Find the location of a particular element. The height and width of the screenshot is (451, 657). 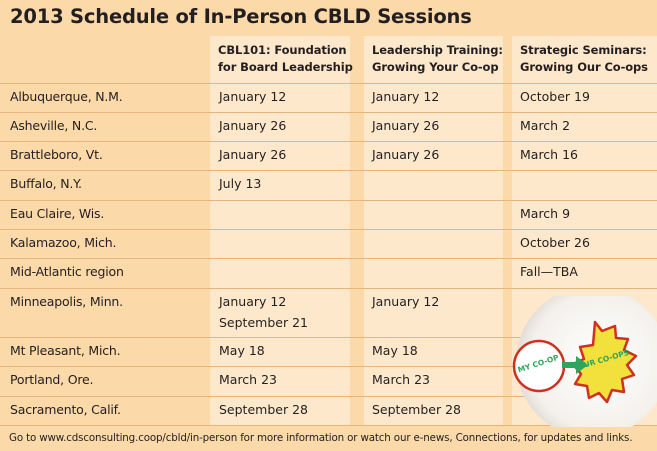

city-cell: Mid-Atlantic region is located at coordinates (67, 271).